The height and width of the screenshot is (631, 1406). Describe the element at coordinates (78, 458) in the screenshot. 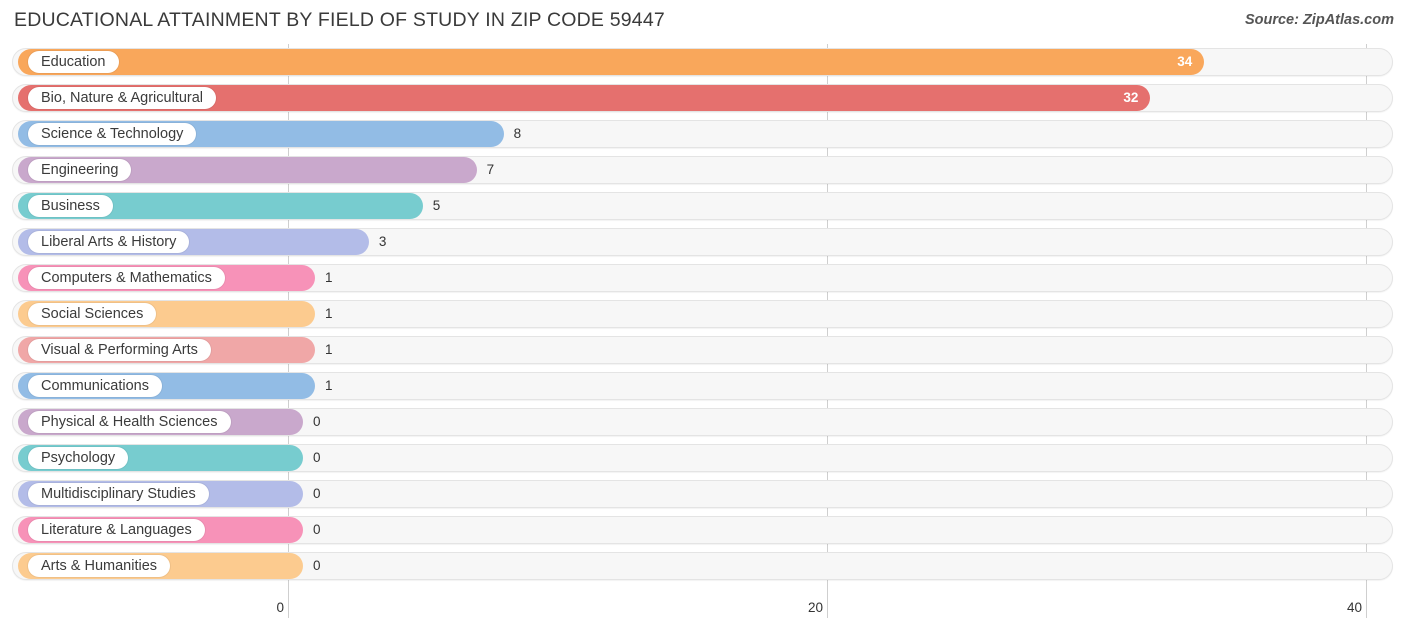

I see `category-label: Psychology` at that location.